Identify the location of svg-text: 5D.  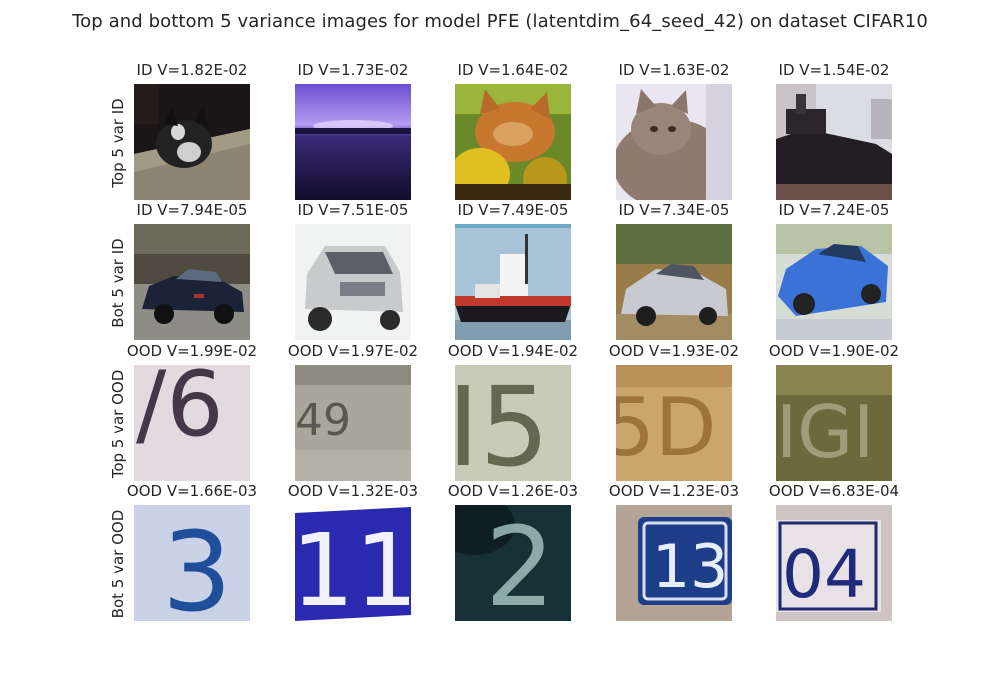
(666, 427).